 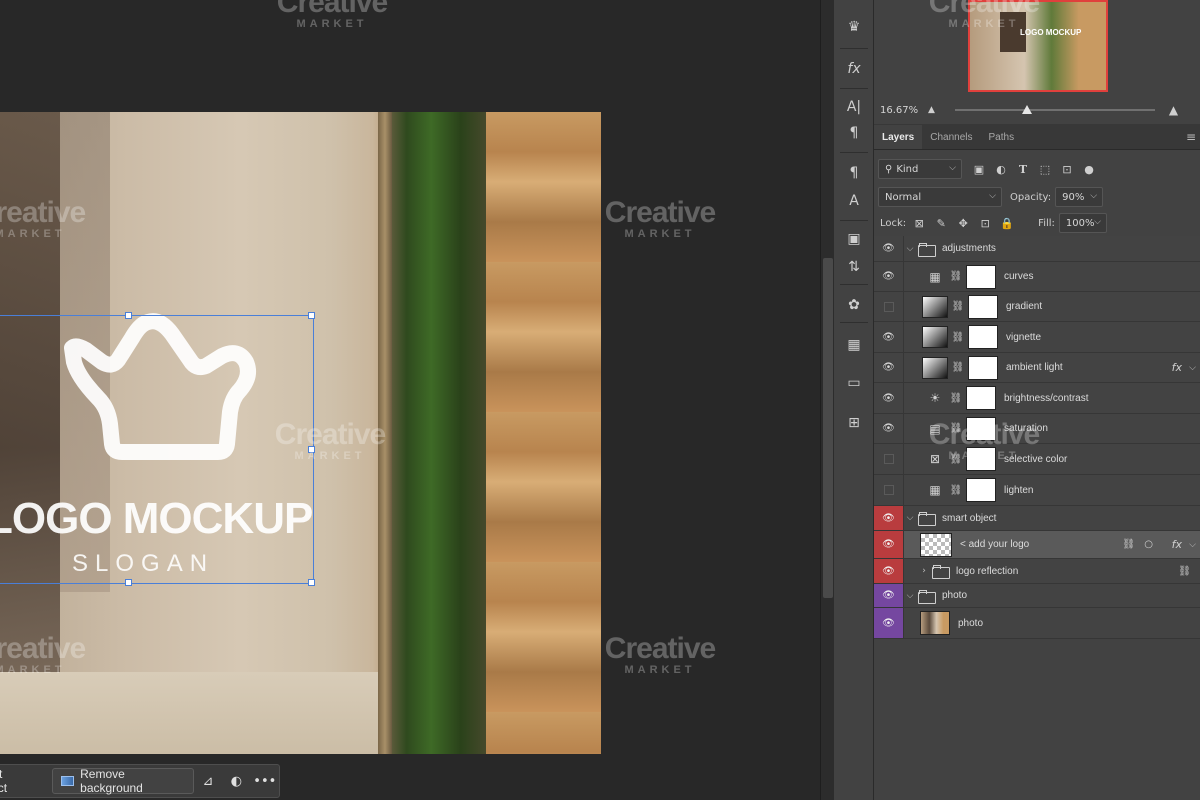 What do you see at coordinates (854, 305) in the screenshot?
I see `color-palette-icon: ✿` at bounding box center [854, 305].